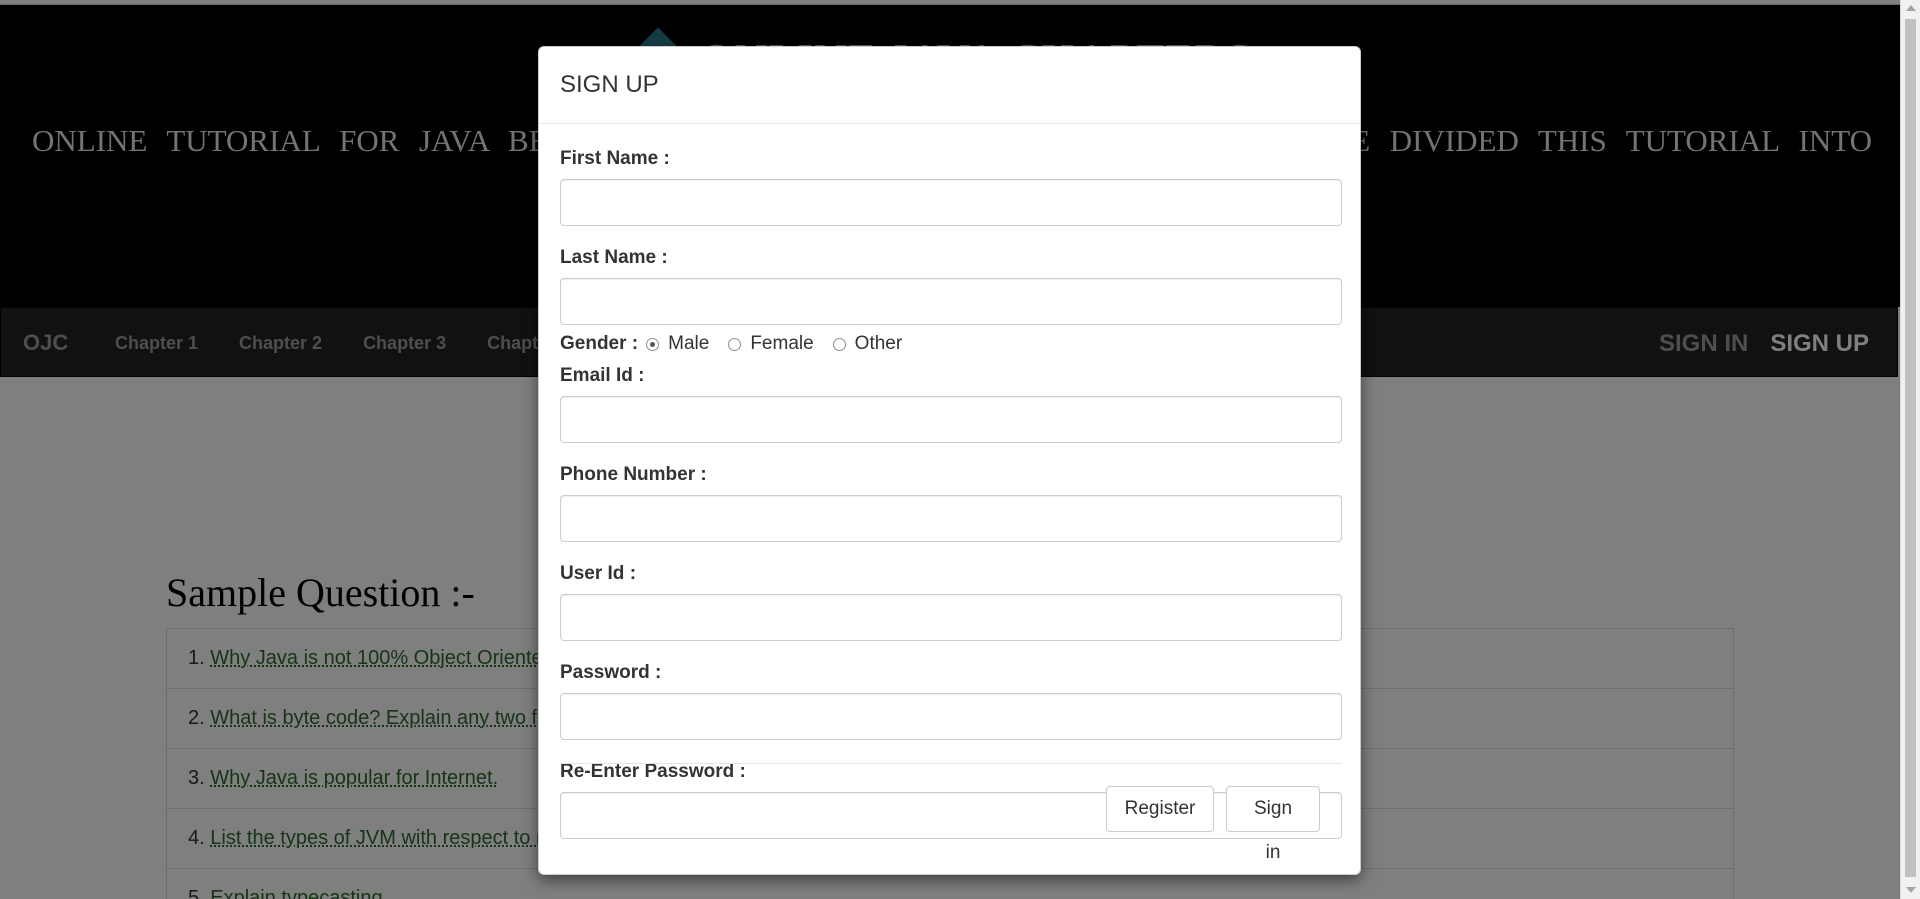  What do you see at coordinates (689, 343) in the screenshot?
I see `gender-male-label: Male` at bounding box center [689, 343].